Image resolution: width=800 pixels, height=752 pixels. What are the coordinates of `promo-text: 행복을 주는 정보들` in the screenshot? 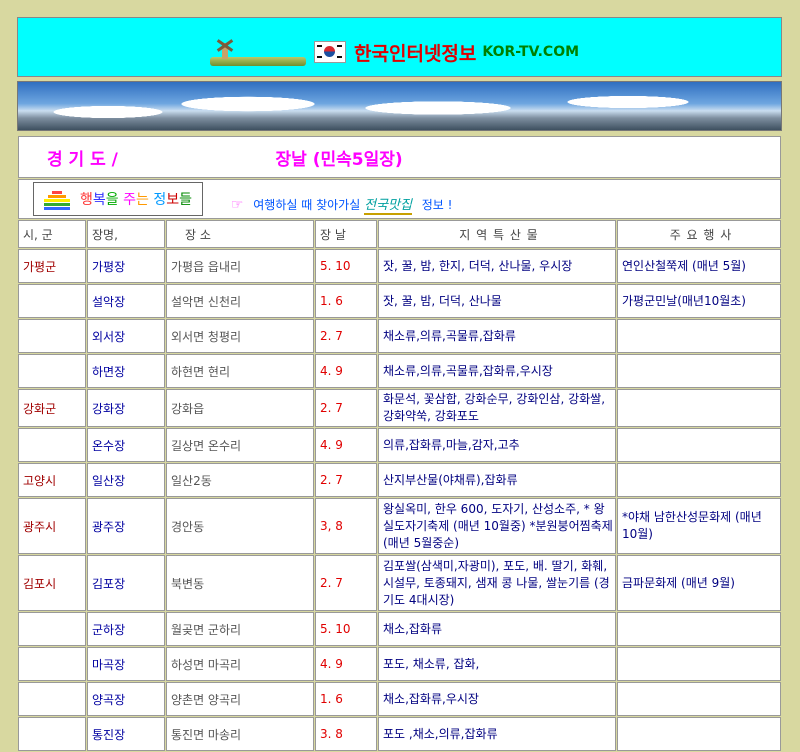 It's located at (136, 199).